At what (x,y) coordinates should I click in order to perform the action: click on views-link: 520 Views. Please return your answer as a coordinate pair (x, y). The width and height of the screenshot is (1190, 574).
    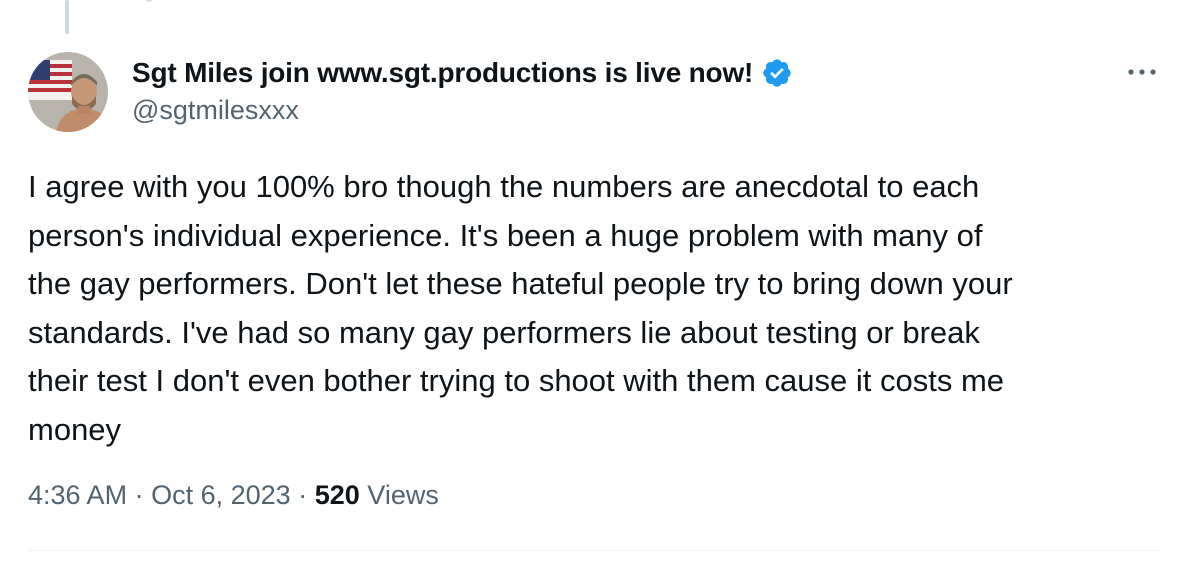
    Looking at the image, I should click on (377, 495).